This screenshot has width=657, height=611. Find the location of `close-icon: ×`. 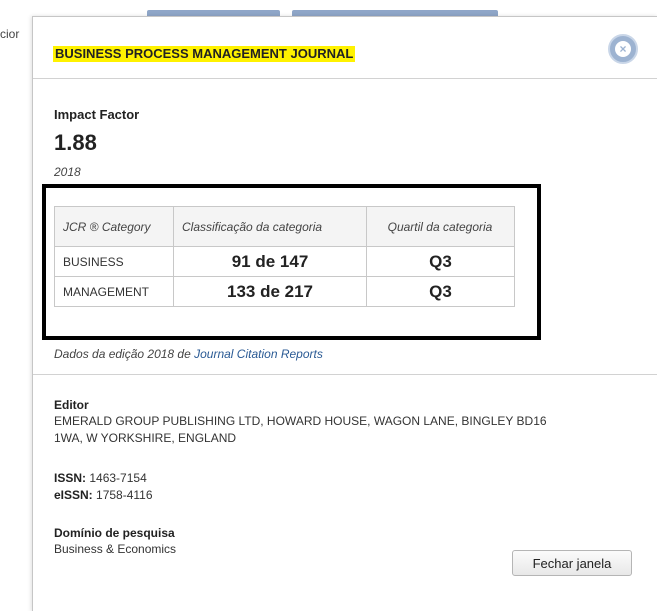

close-icon: × is located at coordinates (623, 49).